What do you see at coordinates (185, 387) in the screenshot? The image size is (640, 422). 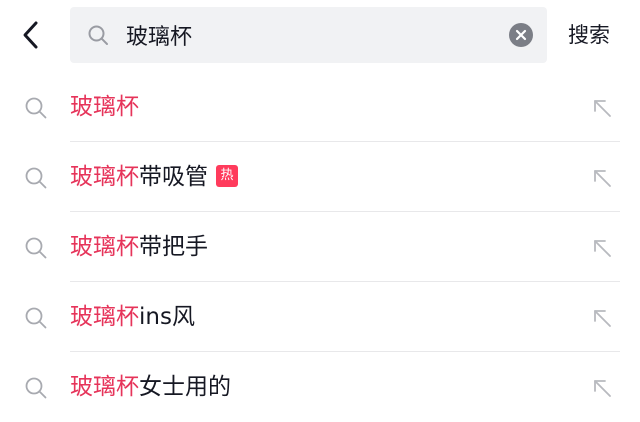 I see `suggestion-rest: 女士用的` at bounding box center [185, 387].